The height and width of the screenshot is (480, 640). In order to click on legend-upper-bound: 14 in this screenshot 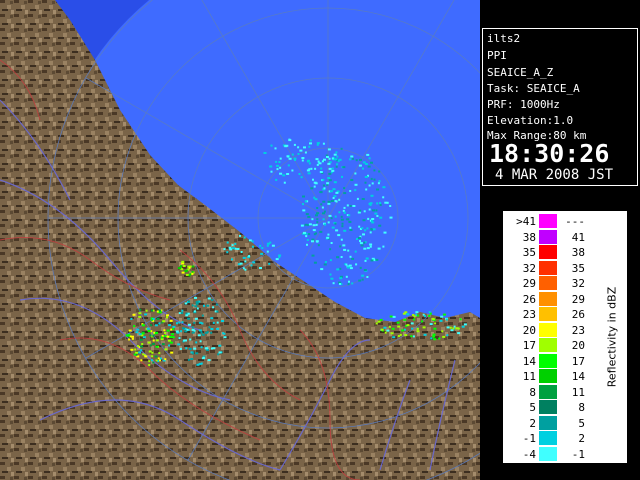, I will do `click(578, 376)`.